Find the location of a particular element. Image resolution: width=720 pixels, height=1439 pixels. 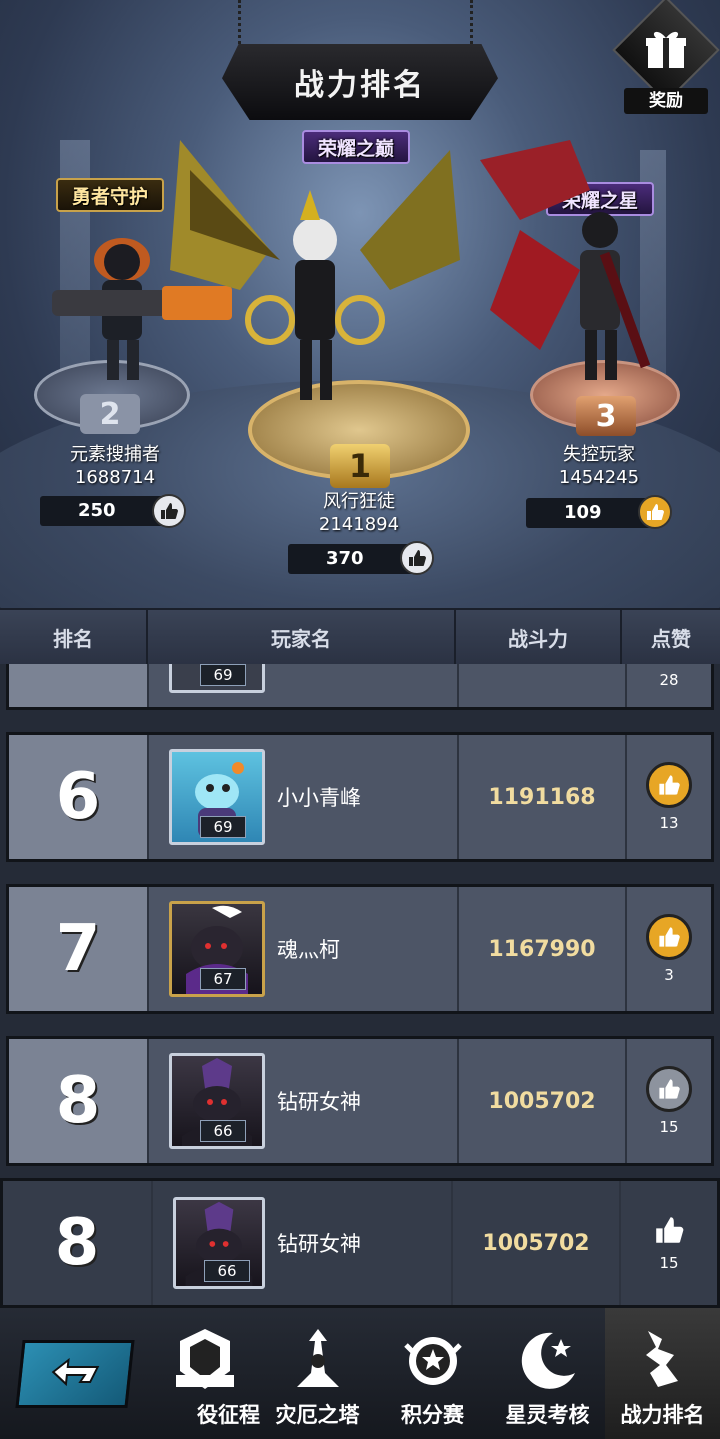

table-row: 6 69 小小青峰 1191168 13 is located at coordinates (360, 797).